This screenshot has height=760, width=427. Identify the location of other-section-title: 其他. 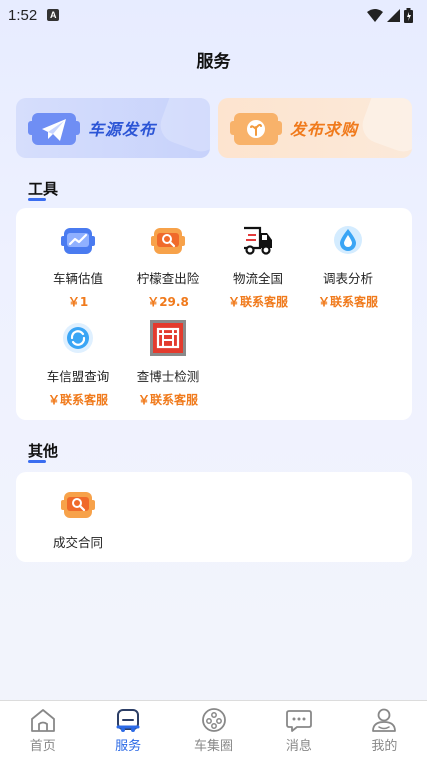
(43, 451).